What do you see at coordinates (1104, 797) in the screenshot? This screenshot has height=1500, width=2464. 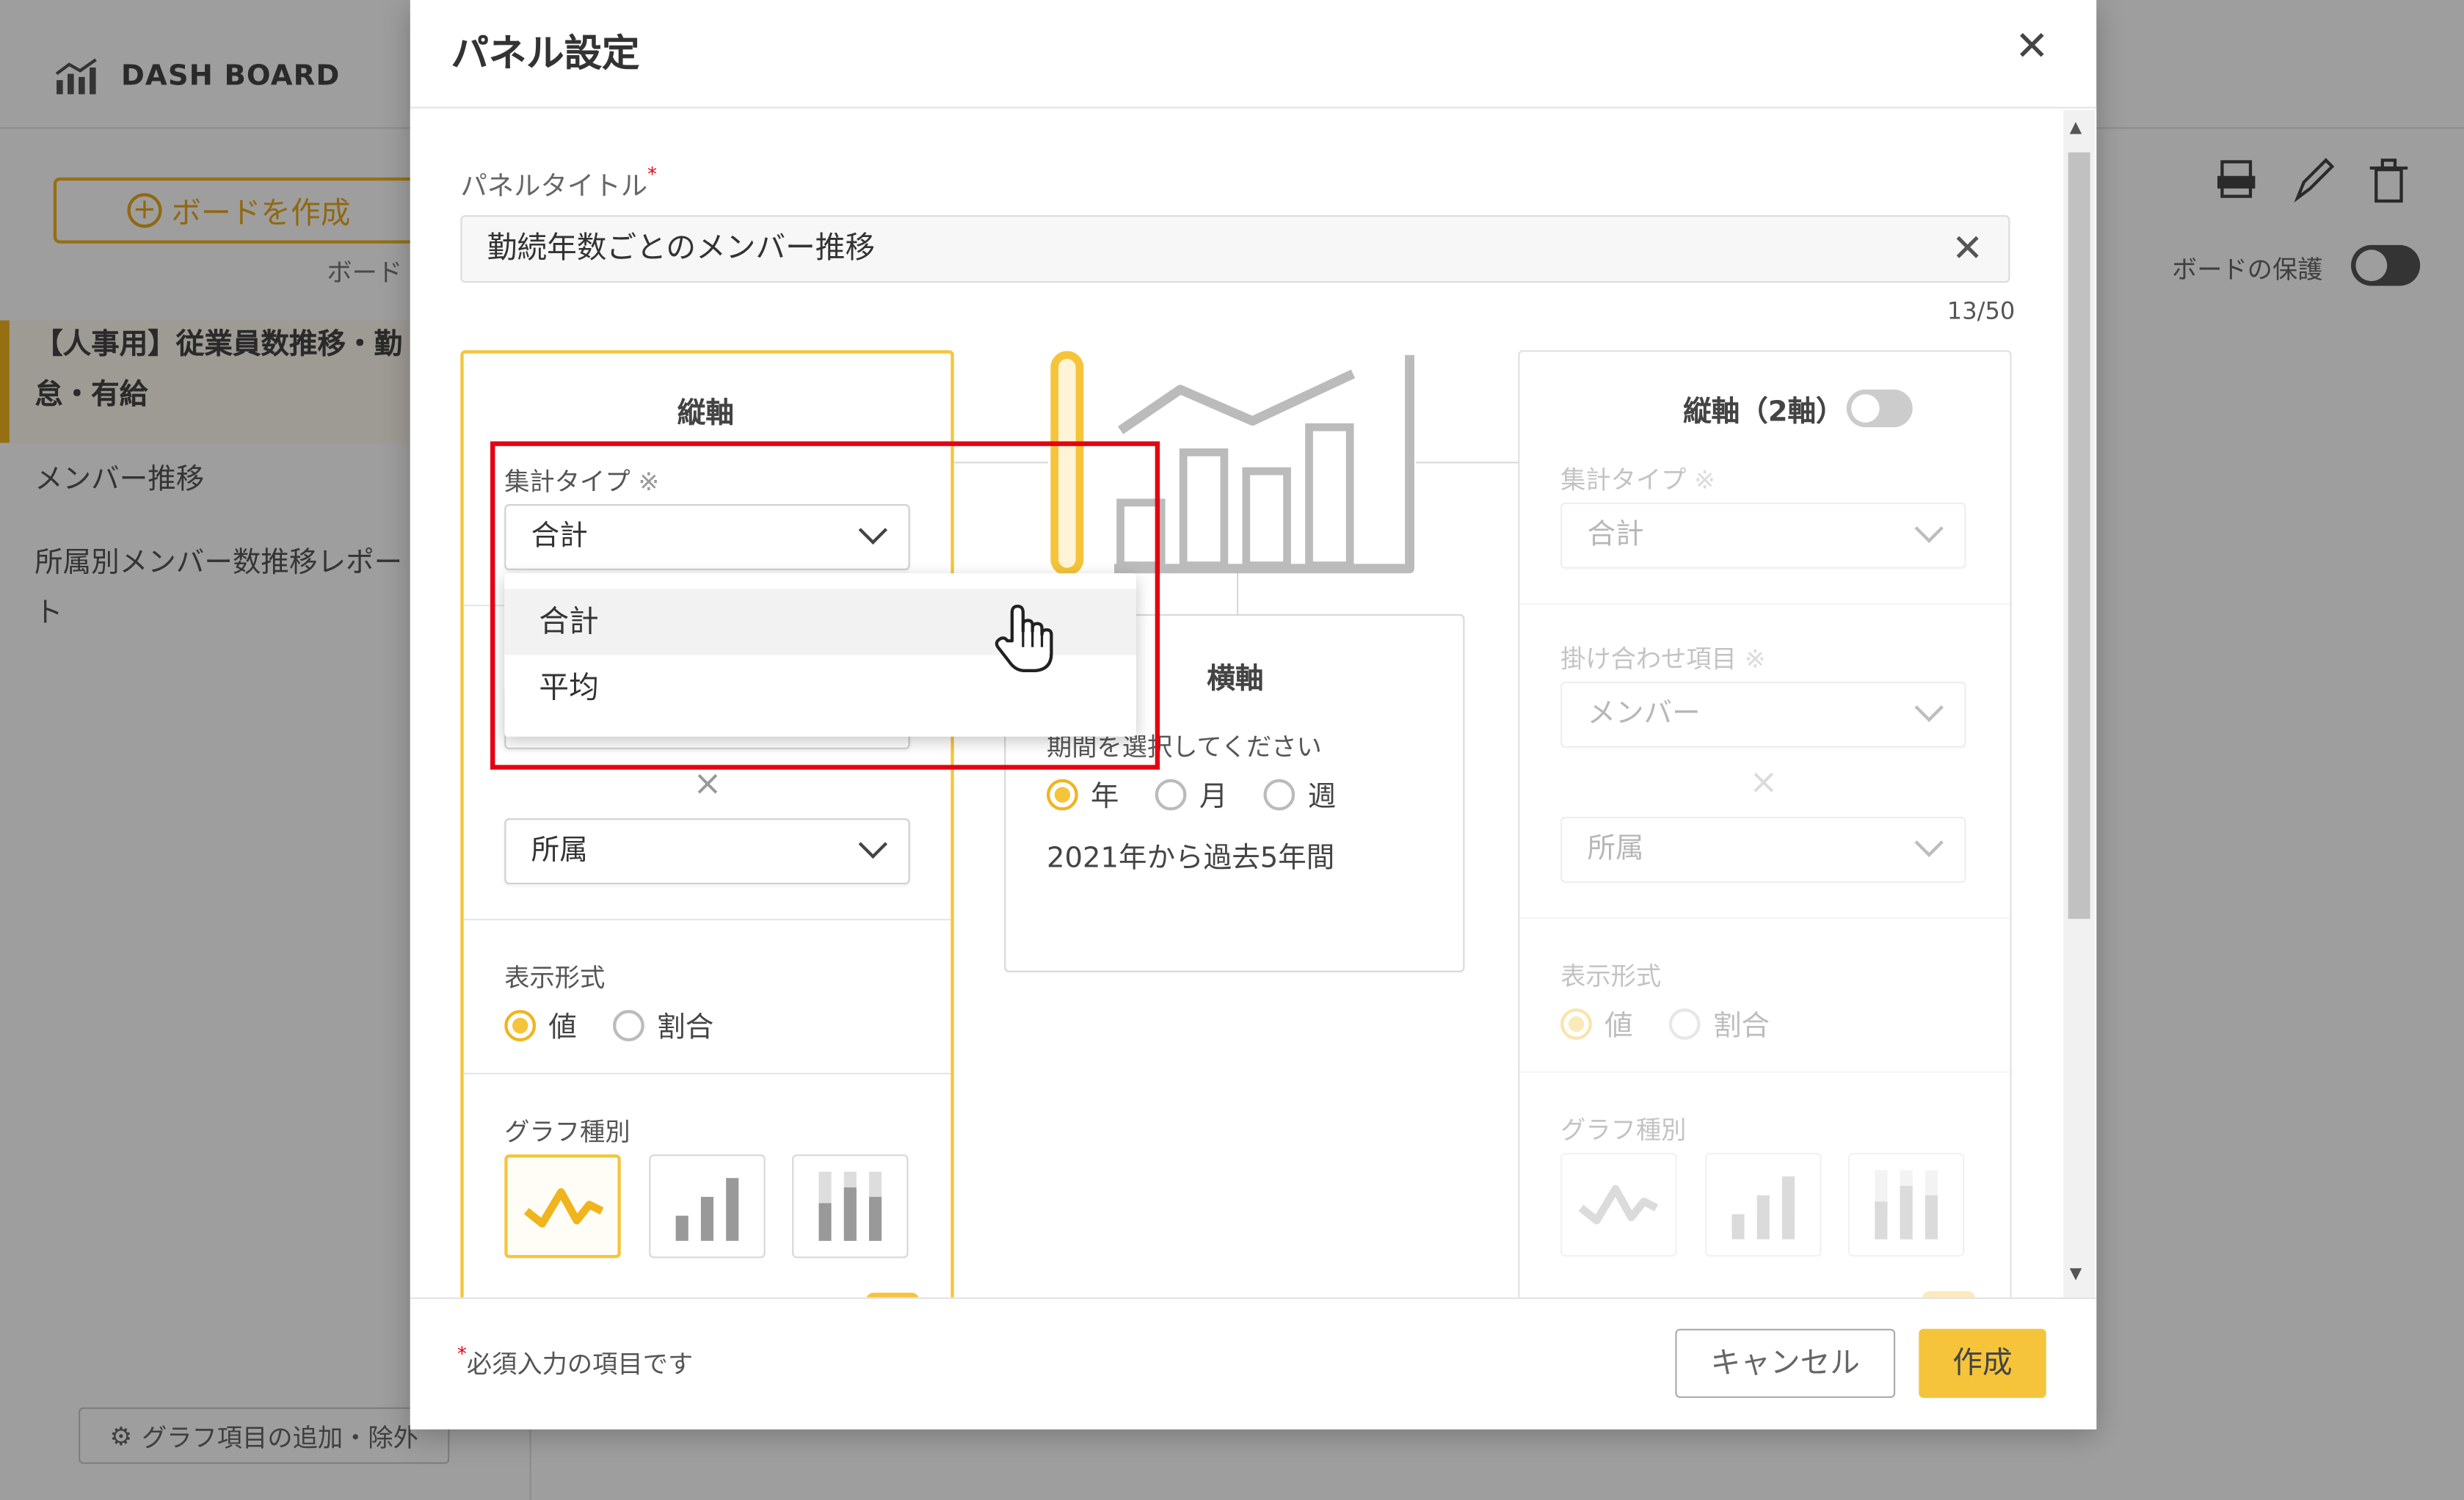 I see `radio-year-label: 年` at bounding box center [1104, 797].